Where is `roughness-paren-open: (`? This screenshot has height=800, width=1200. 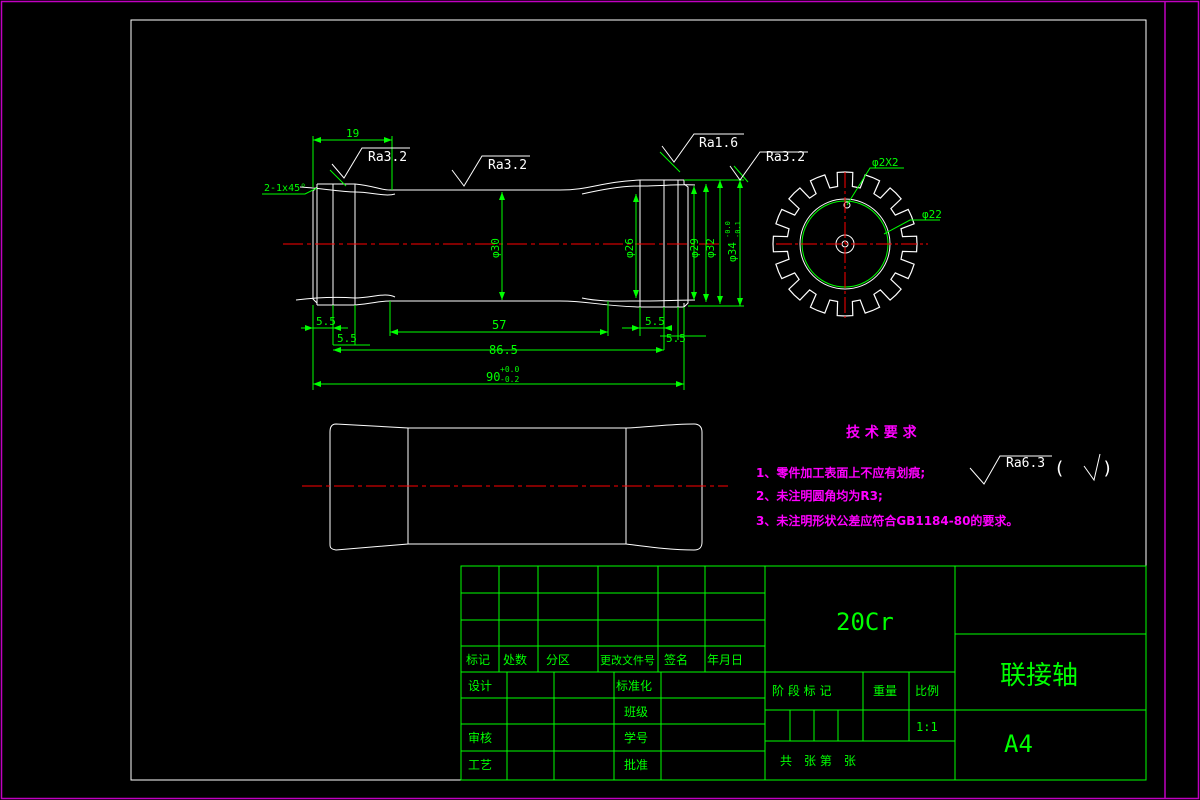 roughness-paren-open: ( is located at coordinates (1059, 468).